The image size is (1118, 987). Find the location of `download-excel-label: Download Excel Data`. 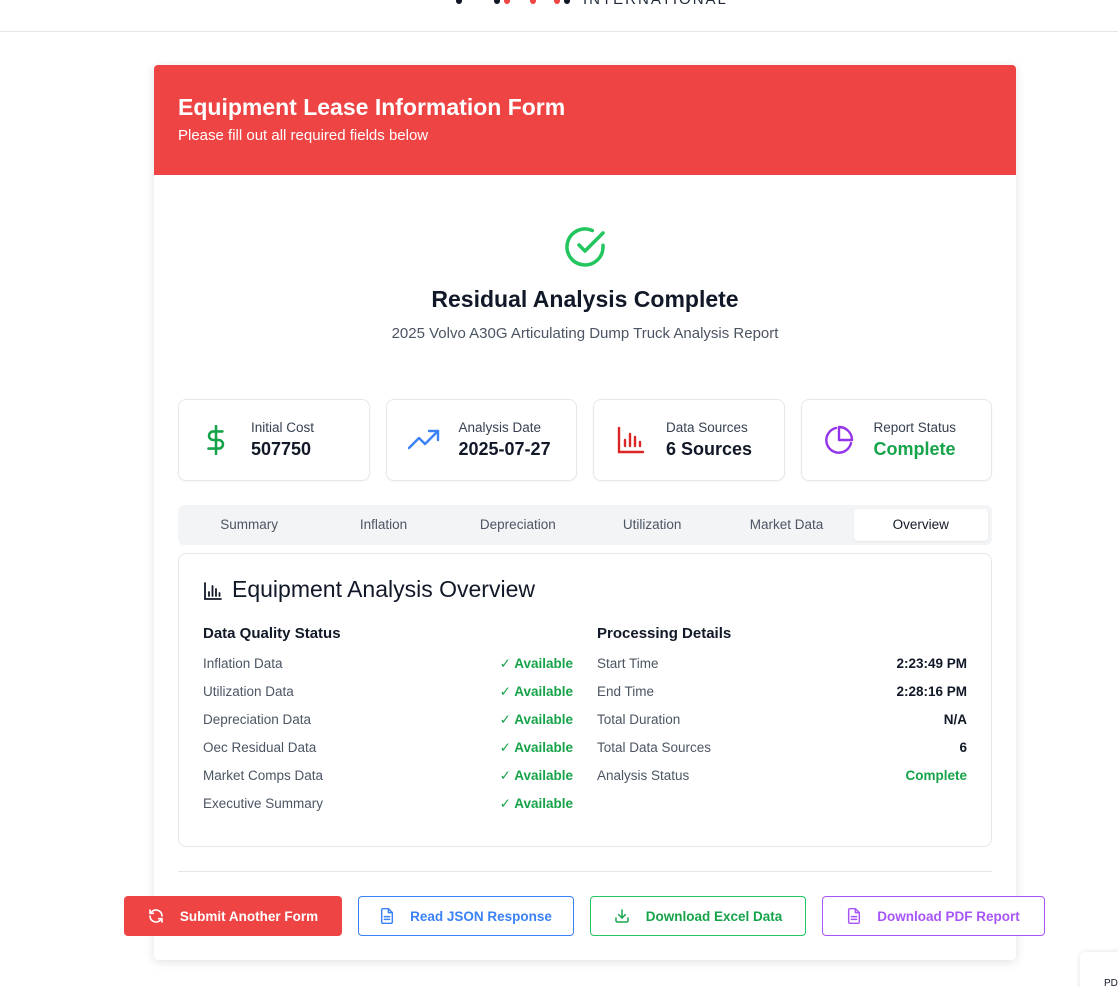

download-excel-label: Download Excel Data is located at coordinates (714, 916).